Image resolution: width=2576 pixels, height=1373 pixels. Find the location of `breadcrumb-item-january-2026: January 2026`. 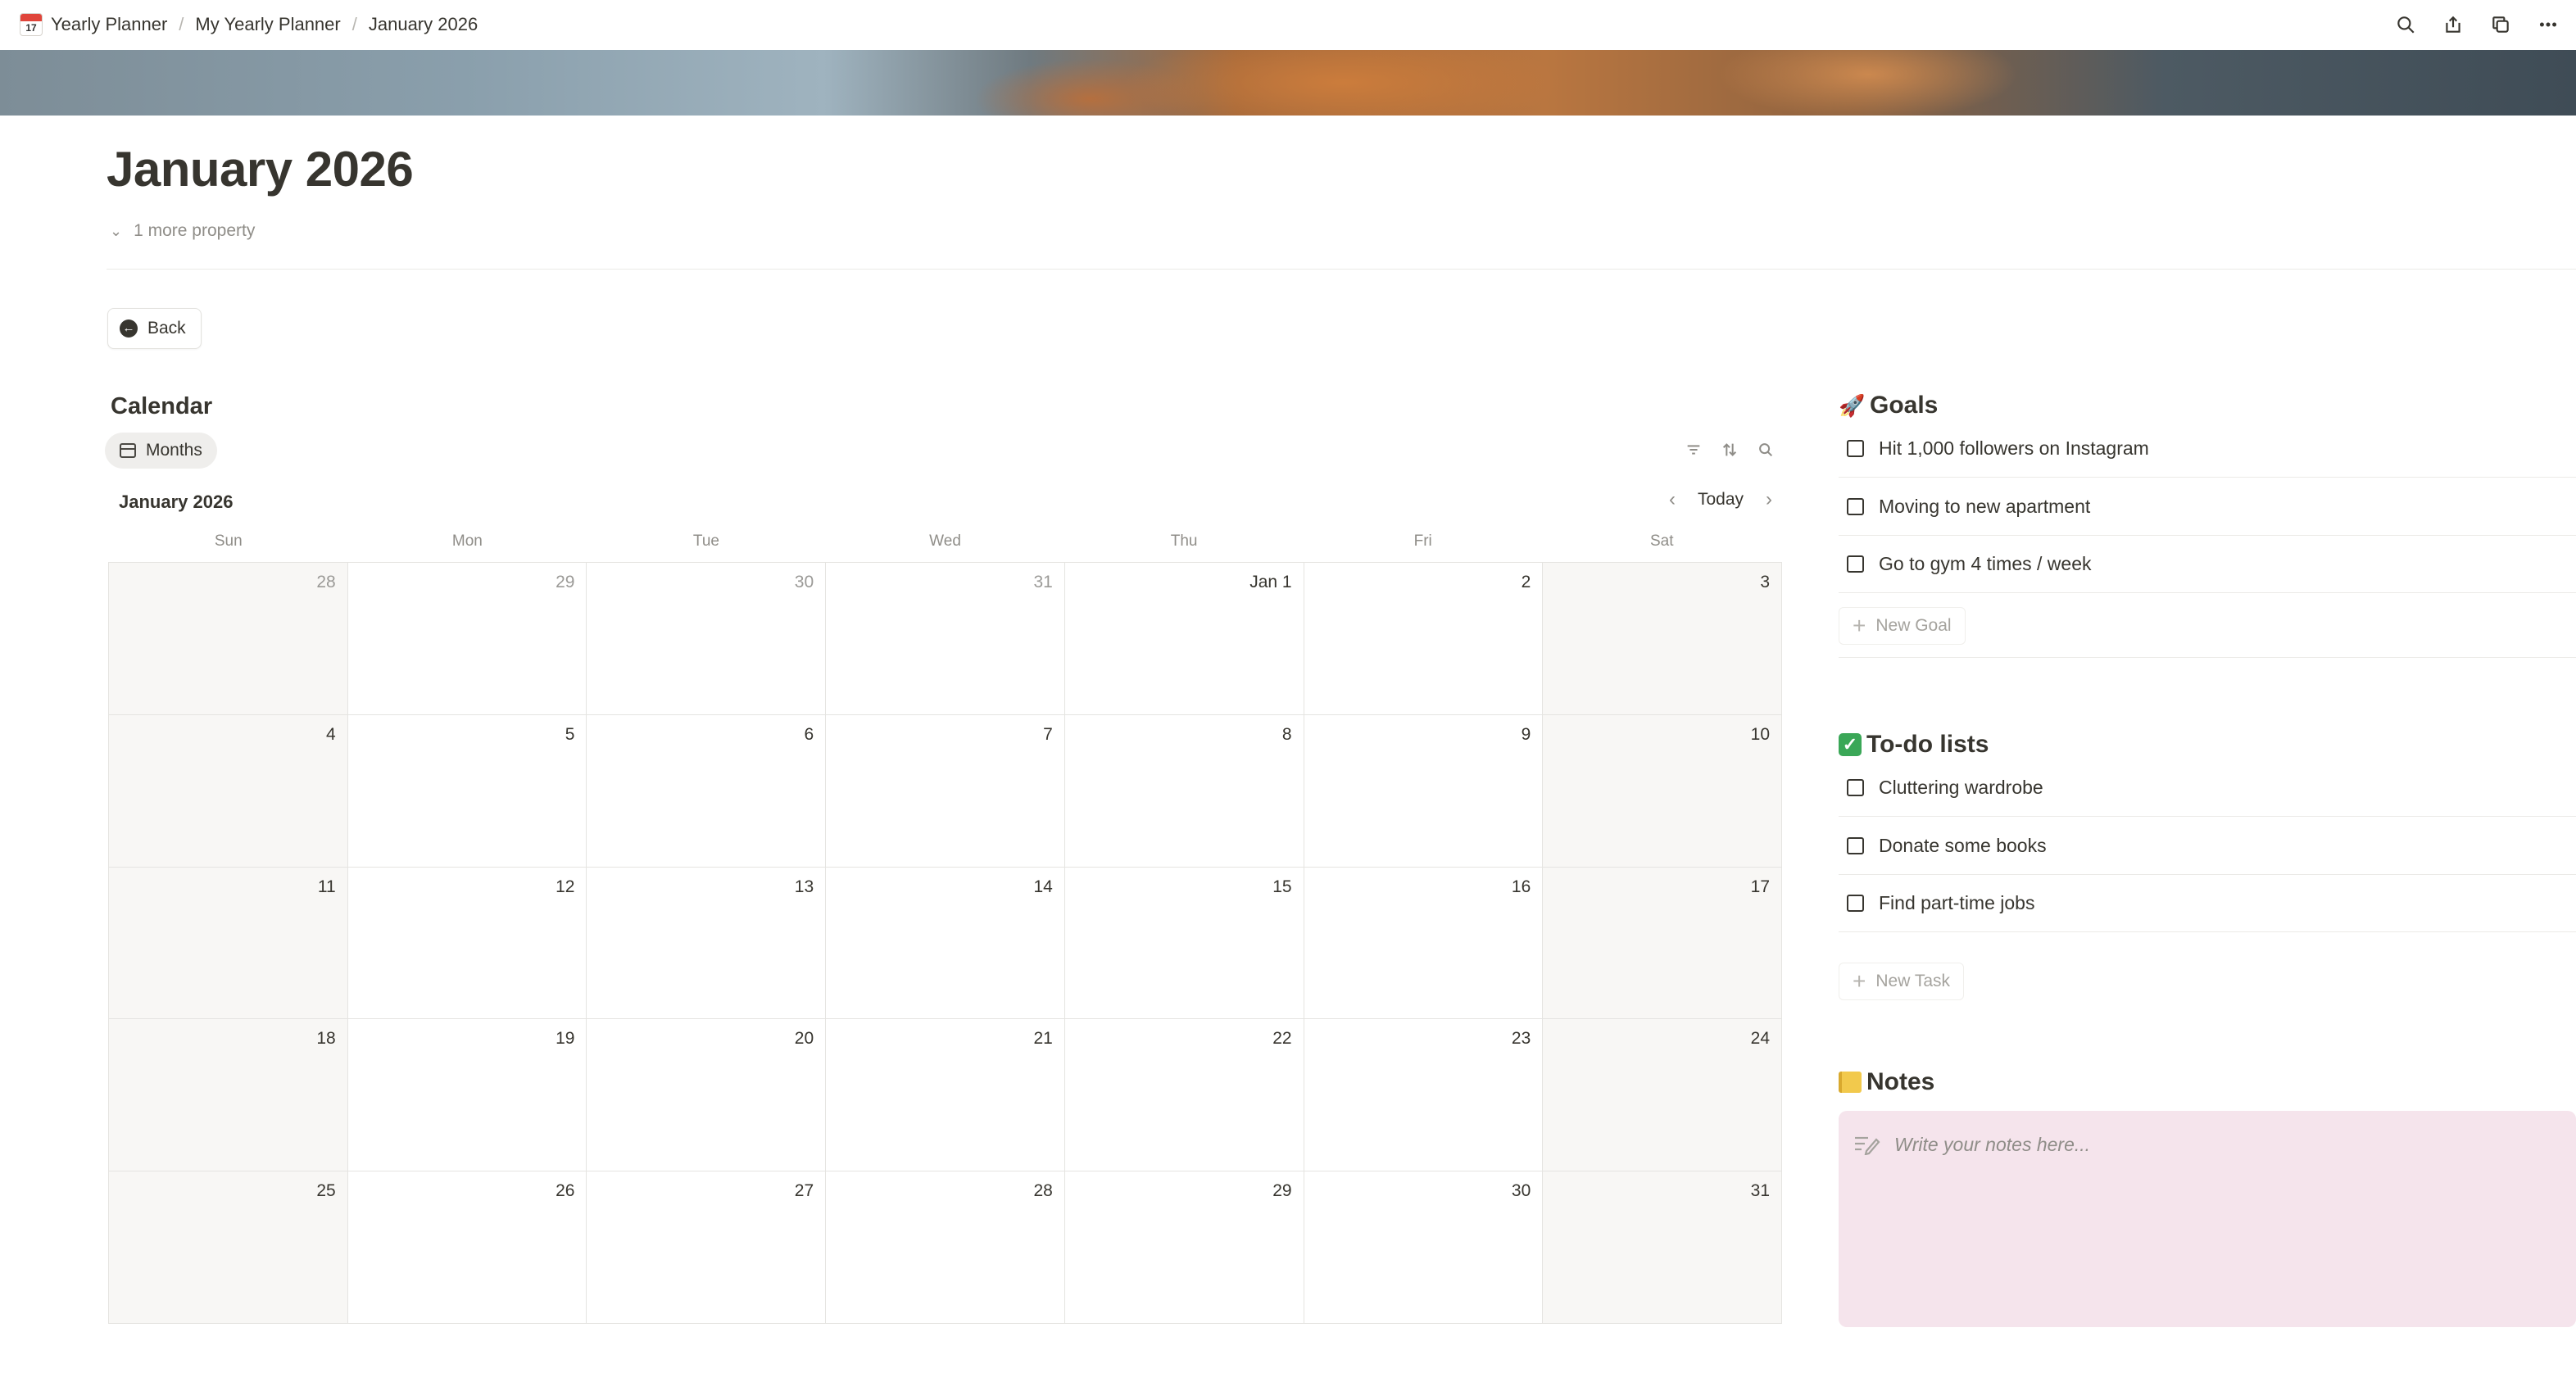

breadcrumb-item-january-2026: January 2026 is located at coordinates (424, 25).